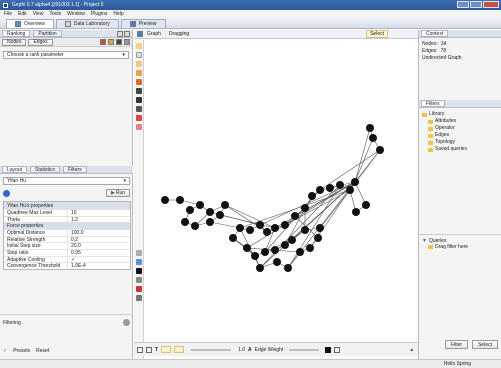 Image resolution: width=501 pixels, height=368 pixels. What do you see at coordinates (337, 349) in the screenshot?
I see `edge-thickness-icon` at bounding box center [337, 349].